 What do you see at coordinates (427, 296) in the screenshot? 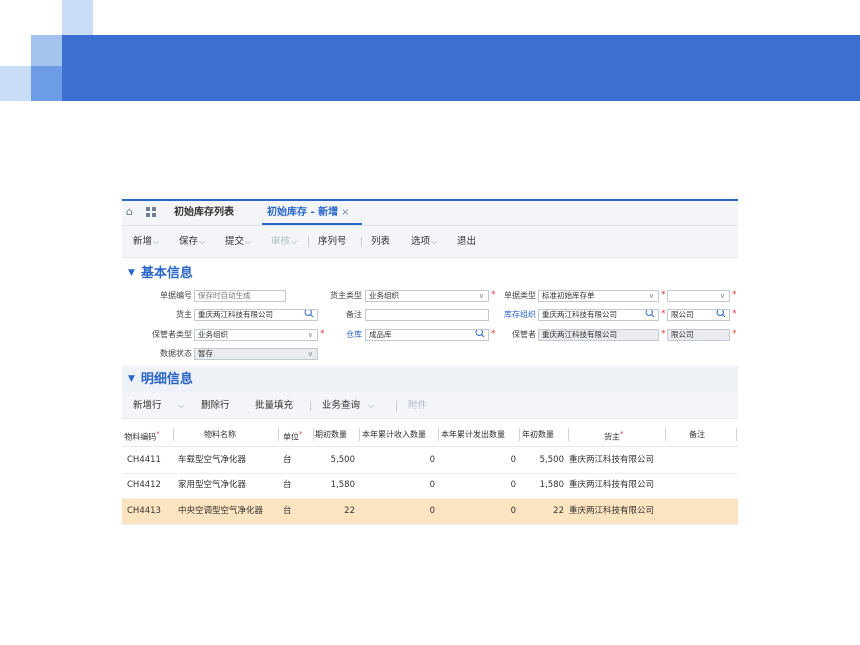
I see `owner-type-select: 业务组织 ∨` at bounding box center [427, 296].